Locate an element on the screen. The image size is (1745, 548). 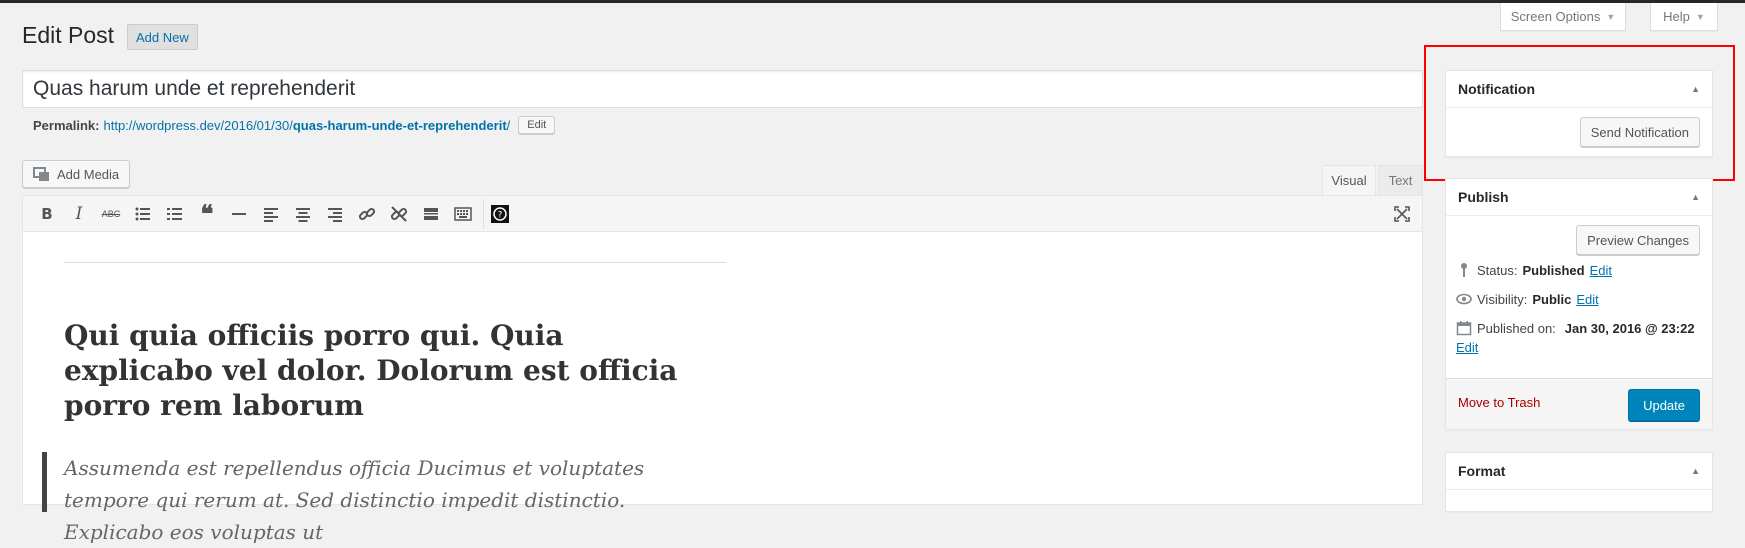
screen-options-label: Screen Options is located at coordinates (1555, 16).